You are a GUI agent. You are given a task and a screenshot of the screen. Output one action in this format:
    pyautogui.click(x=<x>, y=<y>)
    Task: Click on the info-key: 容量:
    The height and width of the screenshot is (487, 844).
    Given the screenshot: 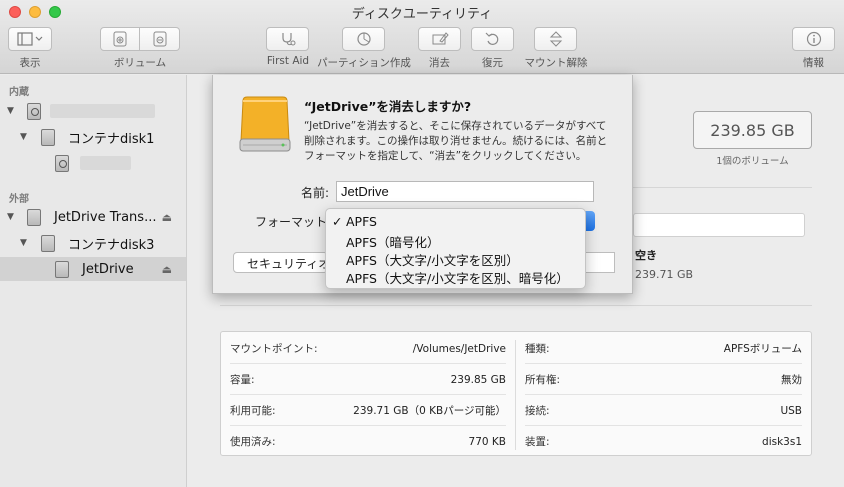 What is the action you would take?
    pyautogui.click(x=242, y=380)
    